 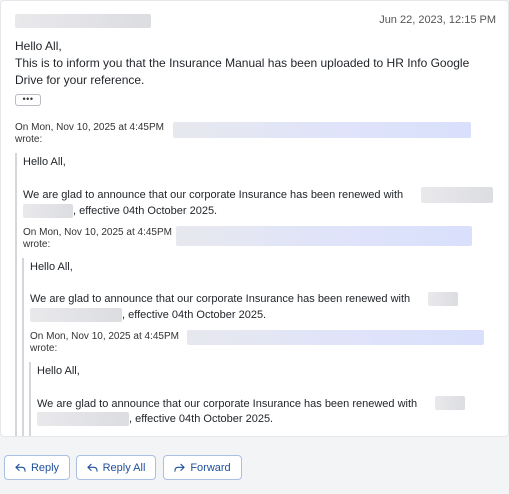 What do you see at coordinates (20, 467) in the screenshot?
I see `reply-icon` at bounding box center [20, 467].